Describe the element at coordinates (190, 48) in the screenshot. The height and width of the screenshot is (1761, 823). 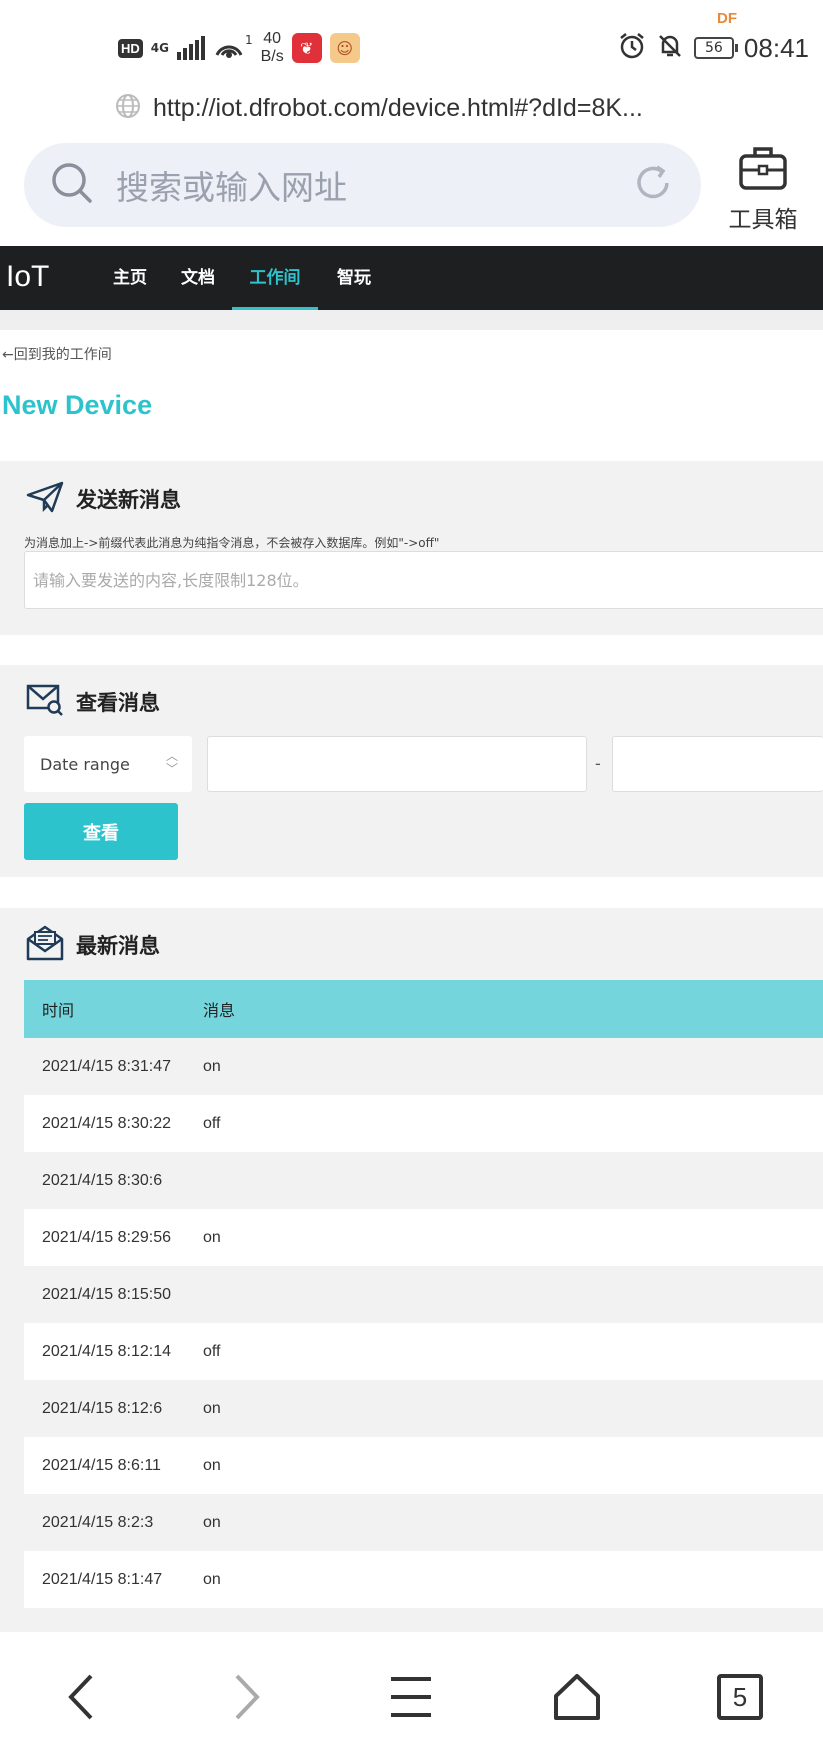
I see `signal-icon` at that location.